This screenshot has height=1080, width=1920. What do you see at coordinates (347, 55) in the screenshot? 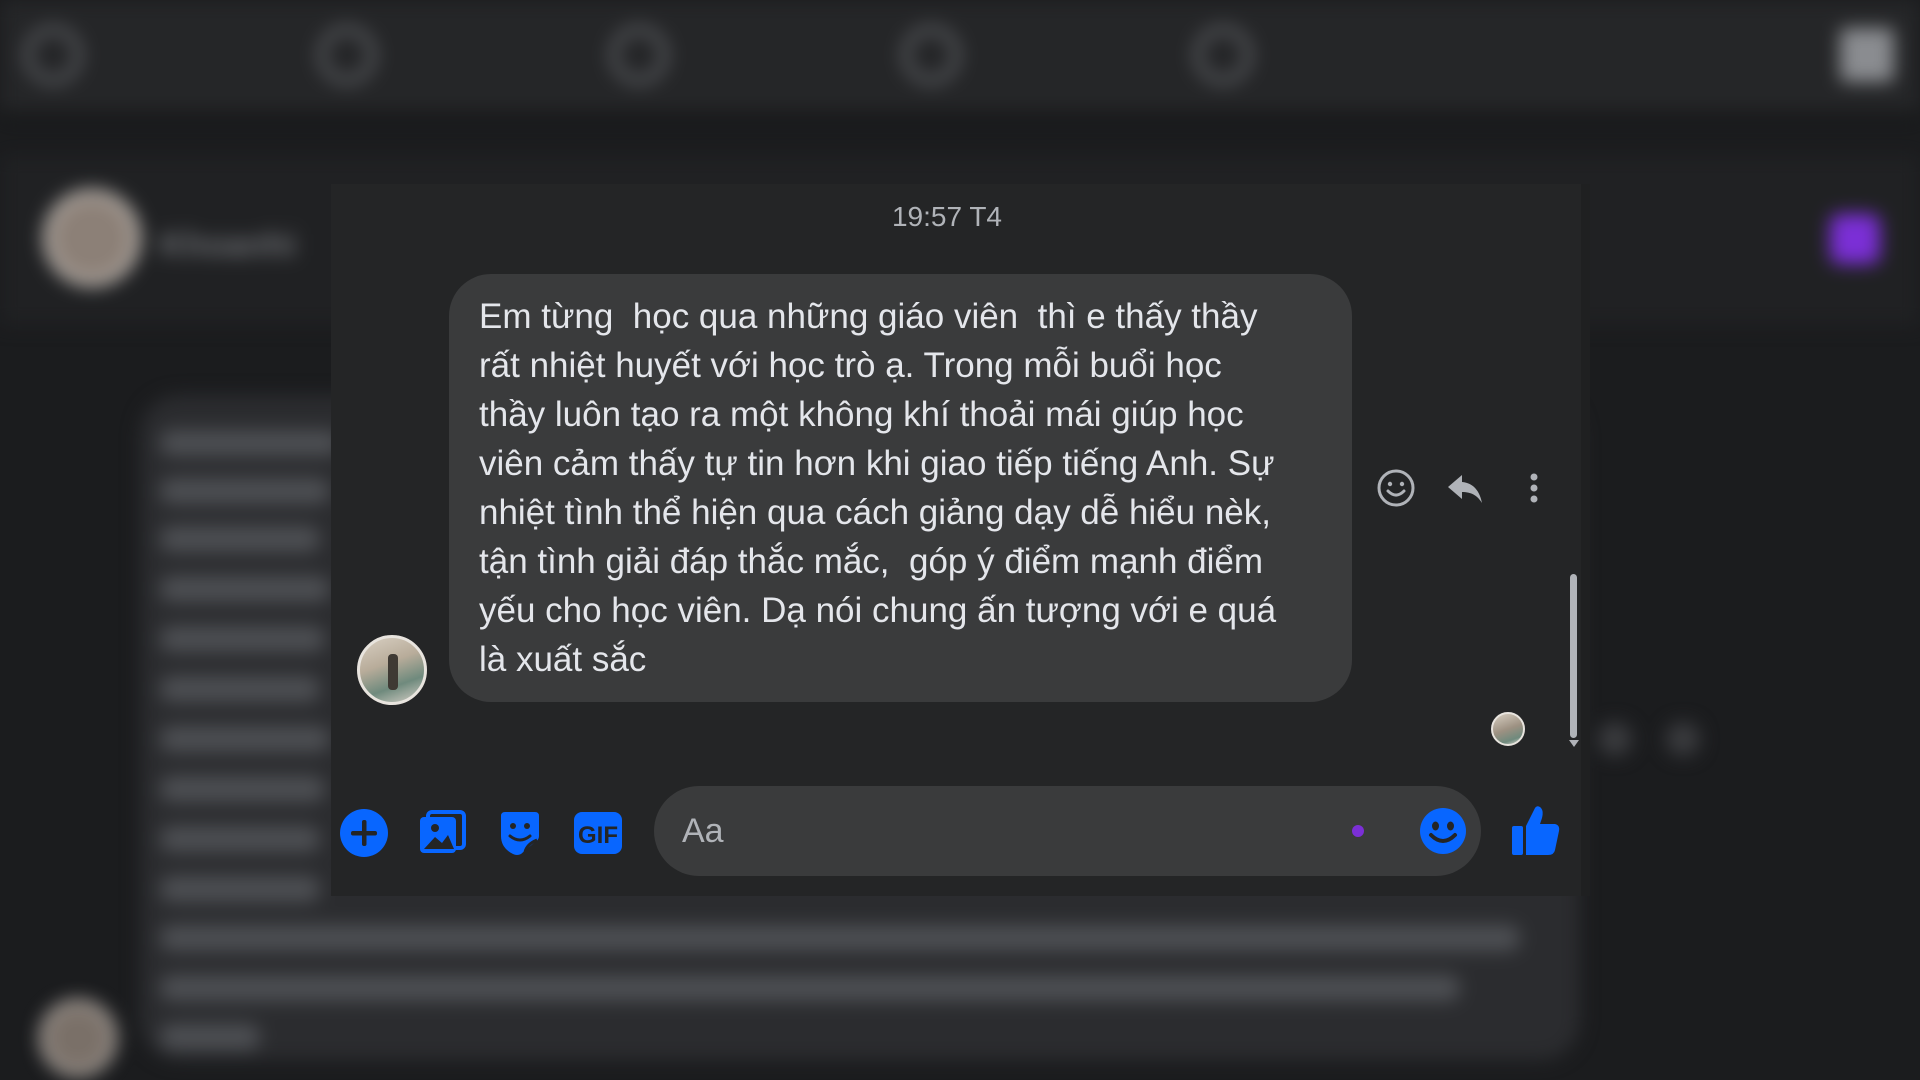
I see `groups-icon` at bounding box center [347, 55].